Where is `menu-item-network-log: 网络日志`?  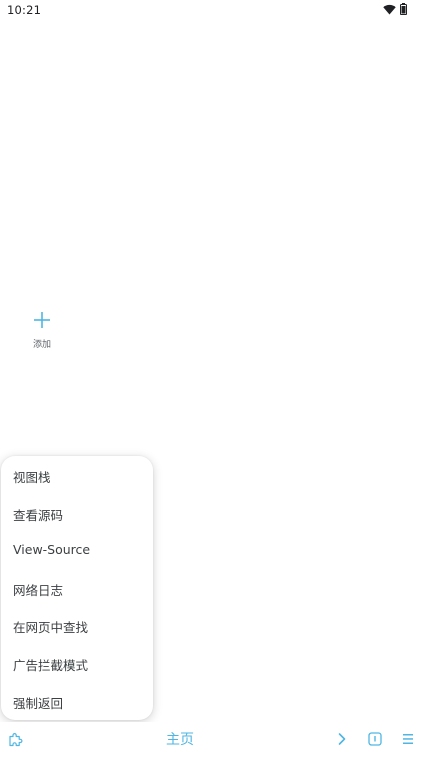 menu-item-network-log: 网络日志 is located at coordinates (77, 588).